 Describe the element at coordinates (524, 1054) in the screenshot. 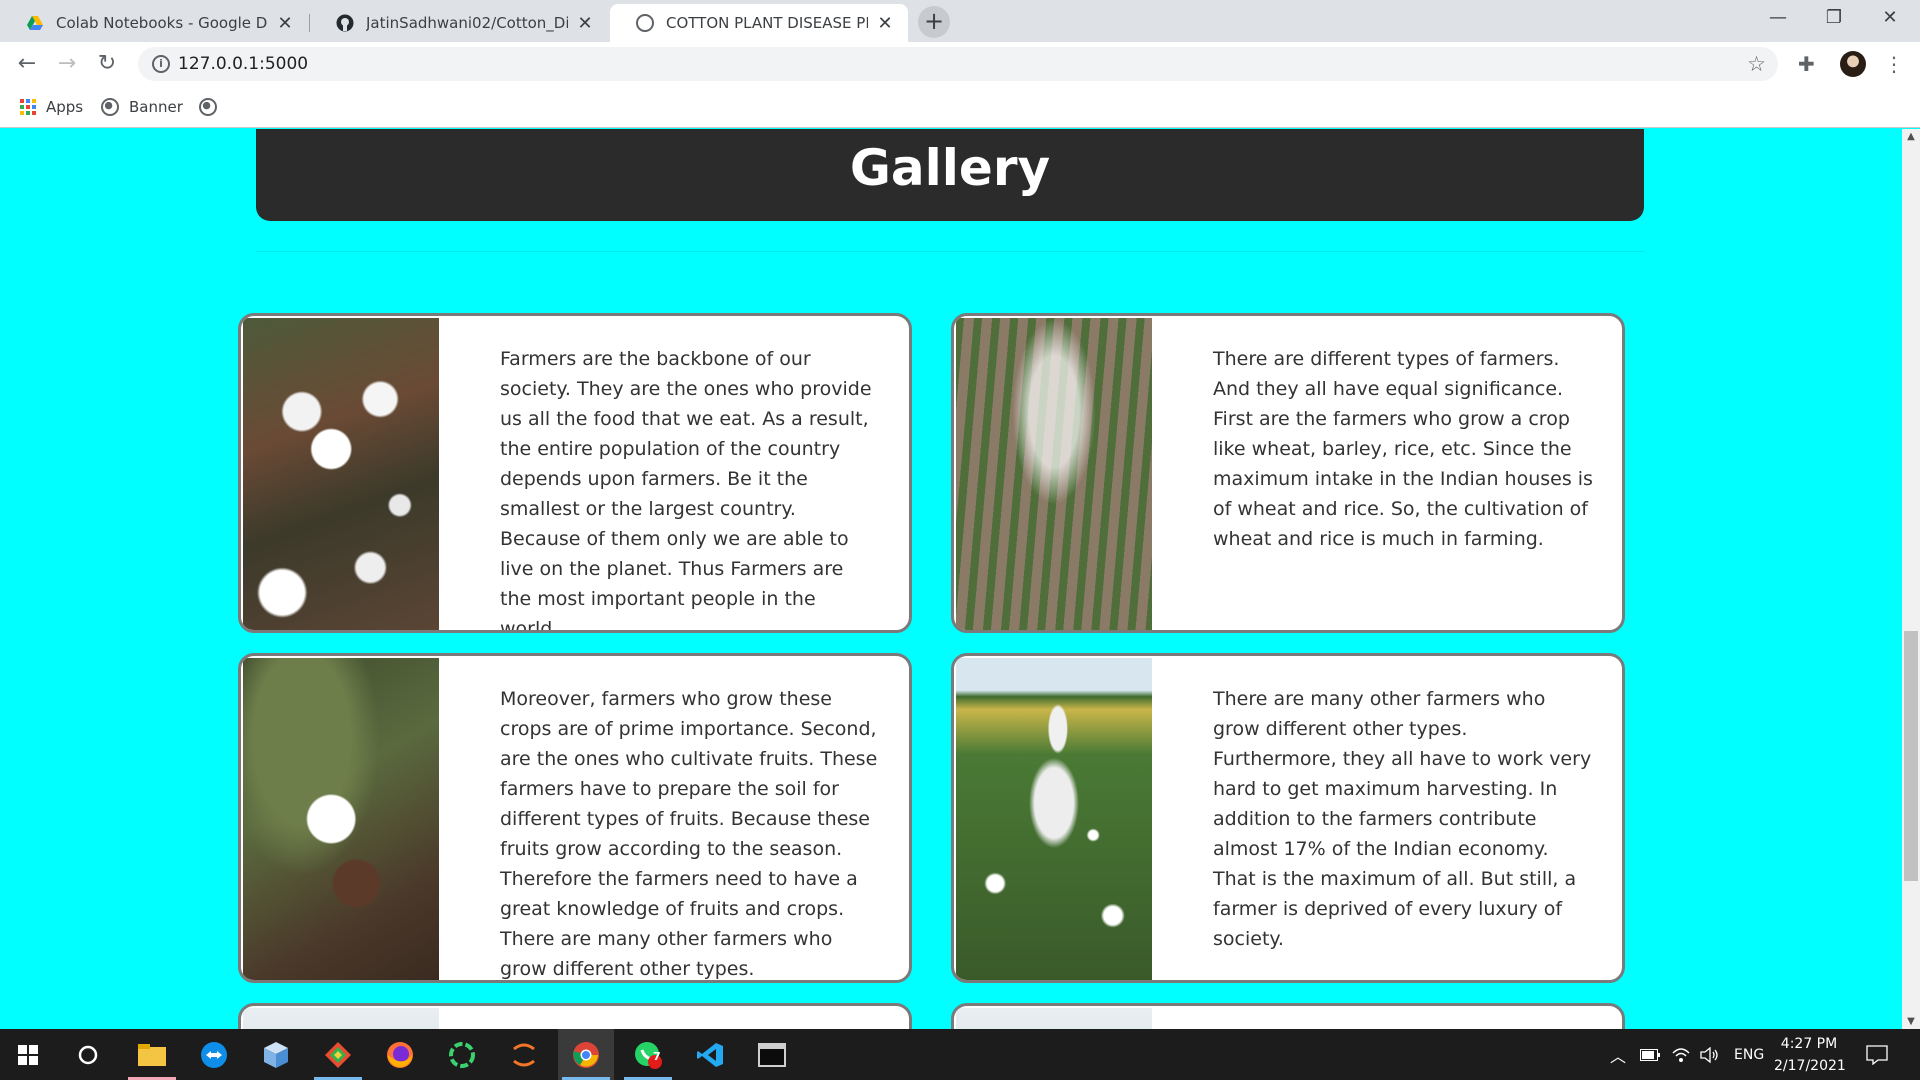

I see `jupyter-icon` at that location.